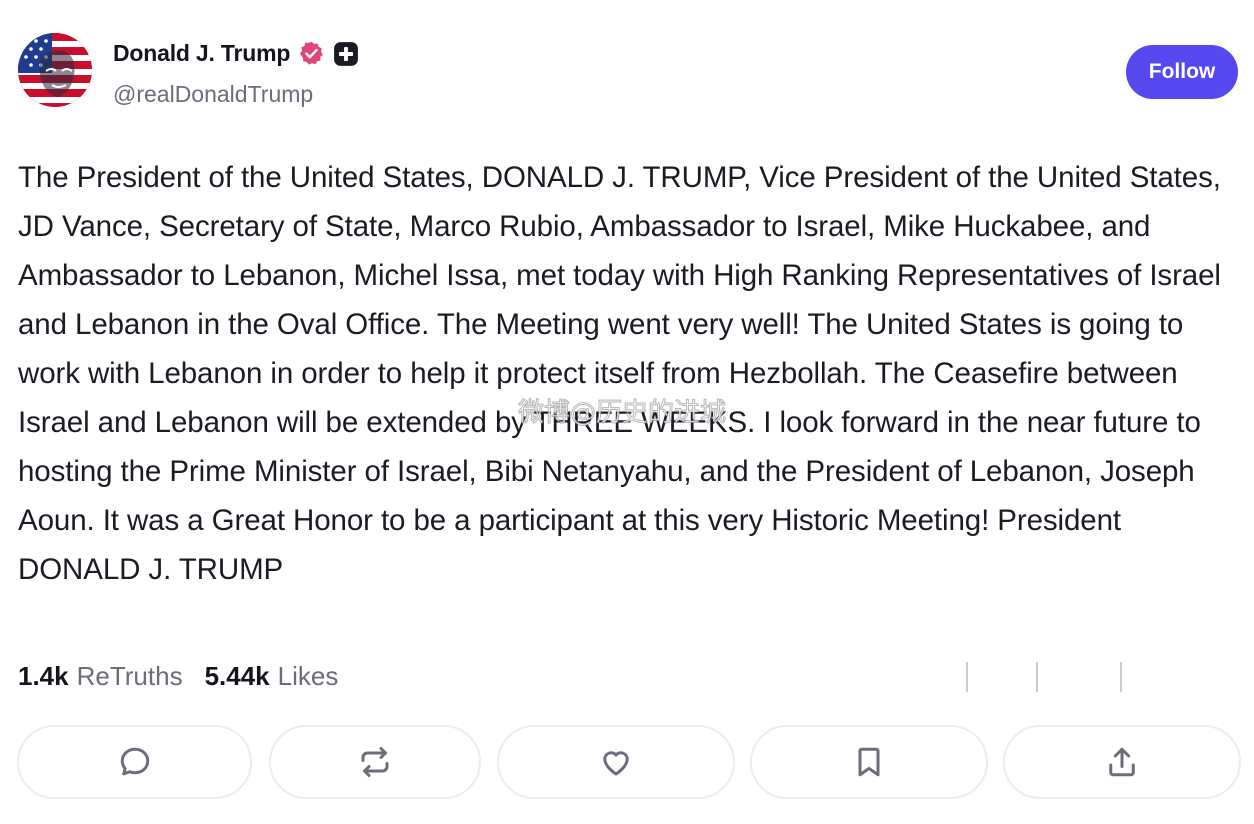 This screenshot has height=824, width=1254. What do you see at coordinates (1182, 72) in the screenshot?
I see `follow-button: Follow` at bounding box center [1182, 72].